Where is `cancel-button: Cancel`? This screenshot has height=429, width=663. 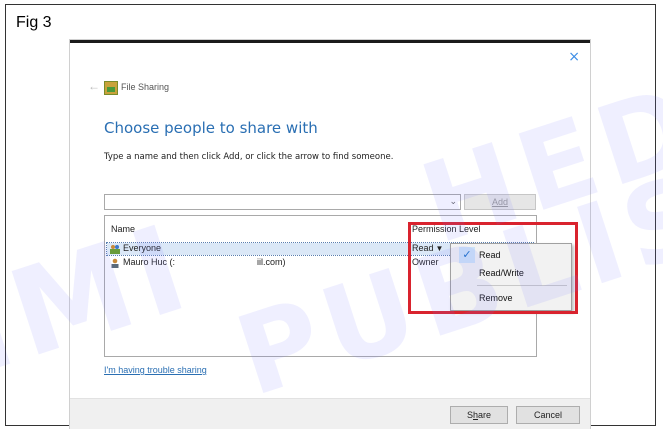
cancel-button: Cancel is located at coordinates (548, 415).